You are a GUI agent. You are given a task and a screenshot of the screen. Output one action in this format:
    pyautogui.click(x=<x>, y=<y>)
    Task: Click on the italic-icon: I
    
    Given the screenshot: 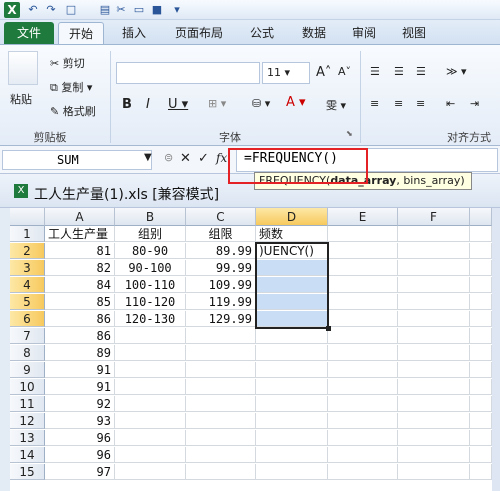 What is the action you would take?
    pyautogui.click(x=148, y=104)
    